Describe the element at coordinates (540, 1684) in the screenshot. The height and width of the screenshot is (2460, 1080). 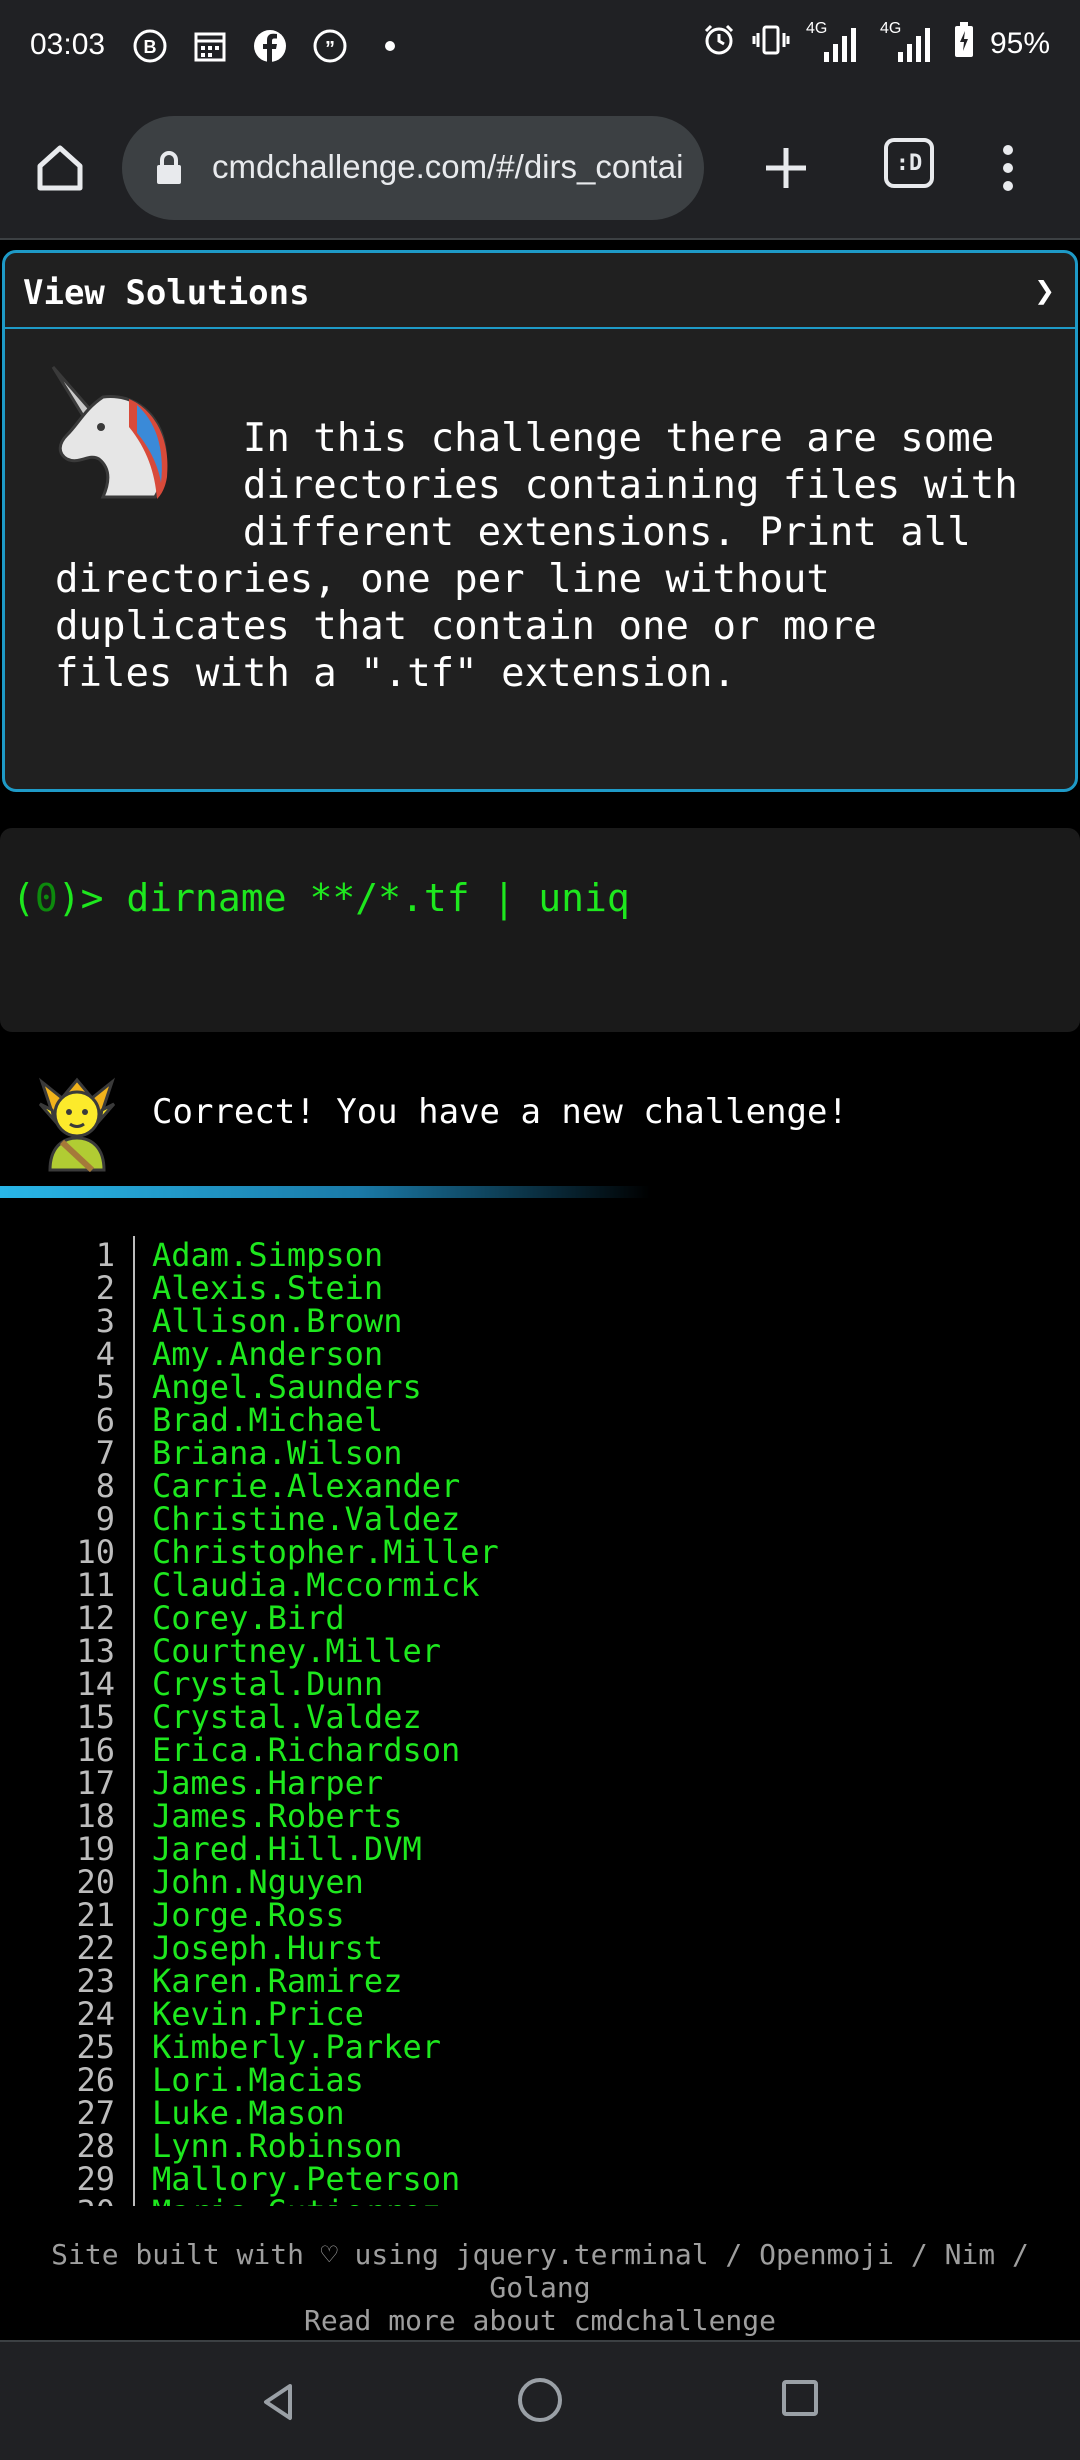
I see `output-line: 14 Crystal.Dunn` at that location.